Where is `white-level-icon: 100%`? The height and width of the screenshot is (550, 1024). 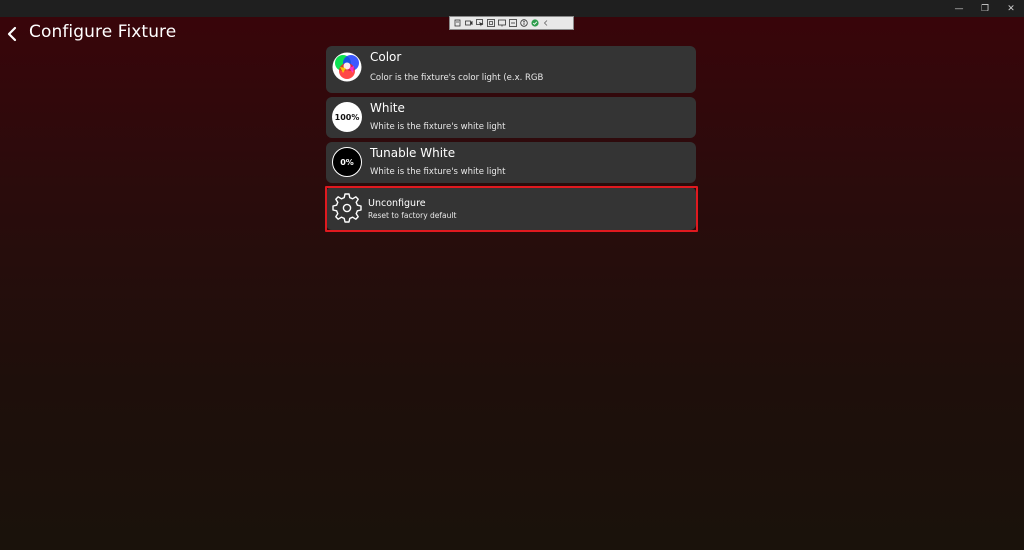 white-level-icon: 100% is located at coordinates (347, 117).